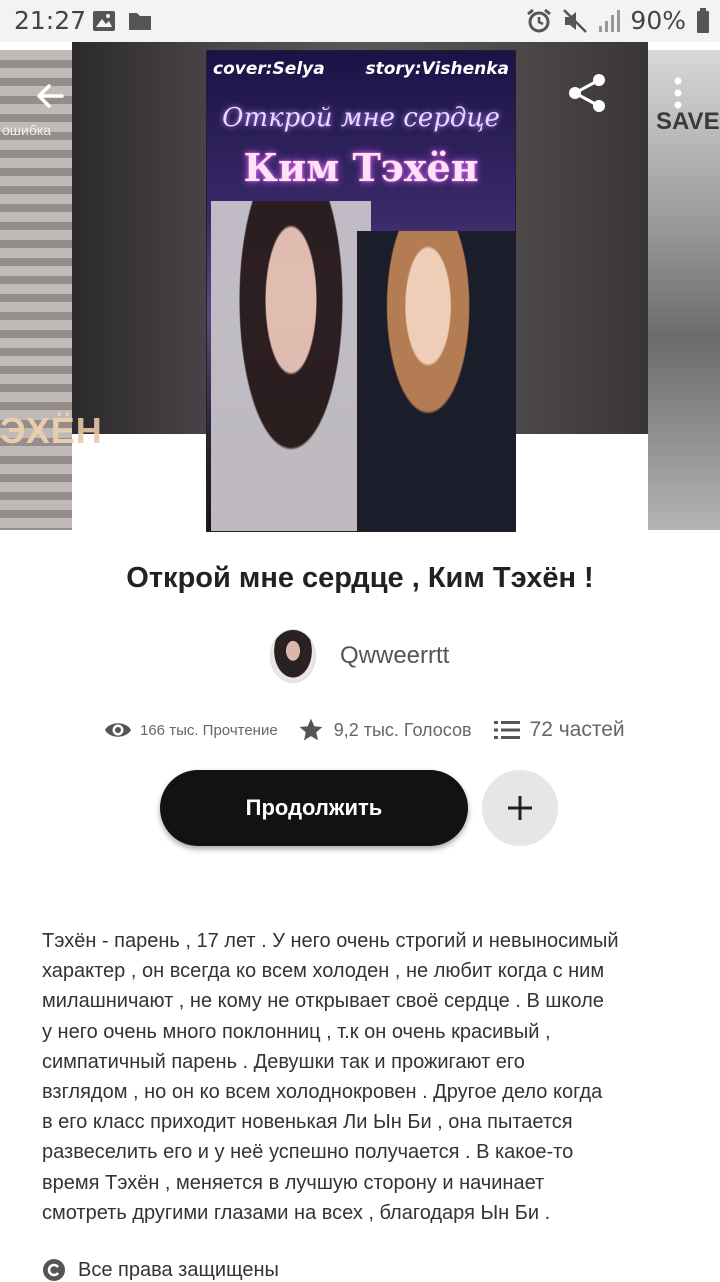  What do you see at coordinates (178, 1269) in the screenshot?
I see `copyright-text: Все права защищены` at bounding box center [178, 1269].